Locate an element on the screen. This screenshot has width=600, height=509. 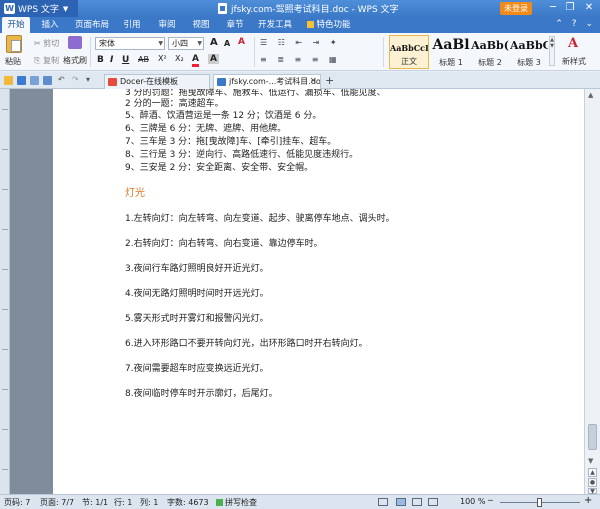
web-view-icon is located at coordinates (433, 502).